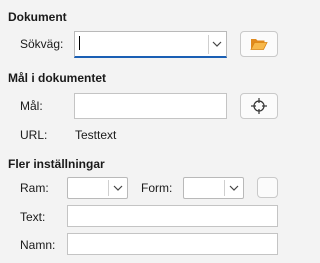 This screenshot has width=320, height=263. I want to click on folder-open-icon, so click(259, 44).